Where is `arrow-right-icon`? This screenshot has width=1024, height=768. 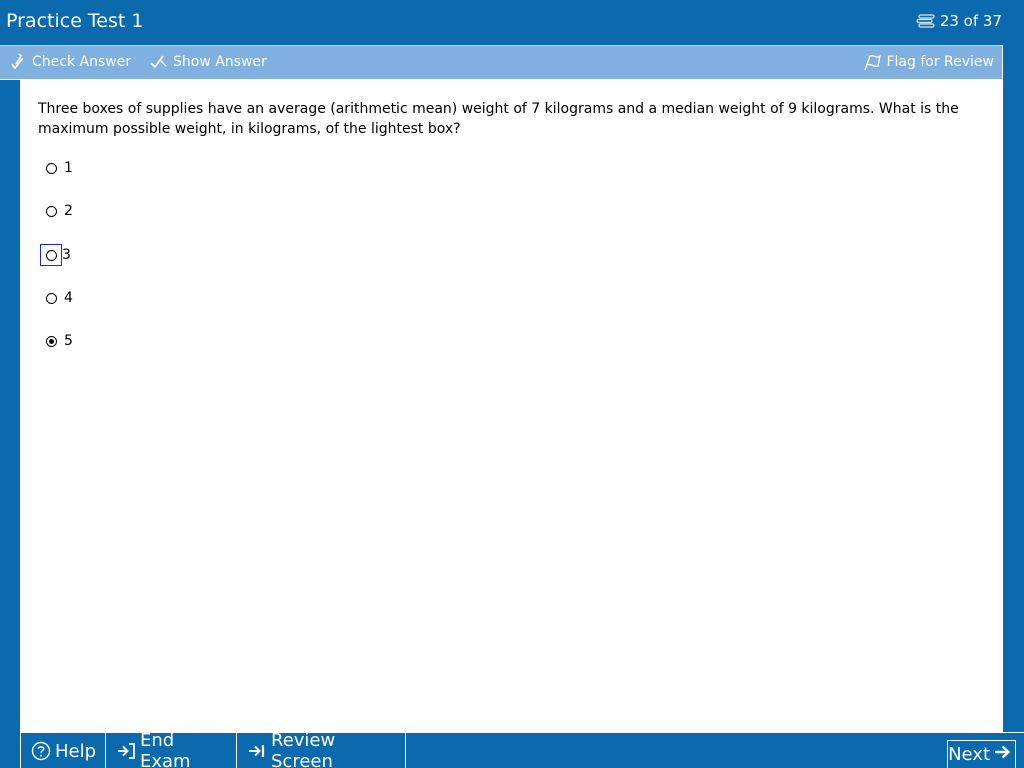 arrow-right-icon is located at coordinates (1003, 754).